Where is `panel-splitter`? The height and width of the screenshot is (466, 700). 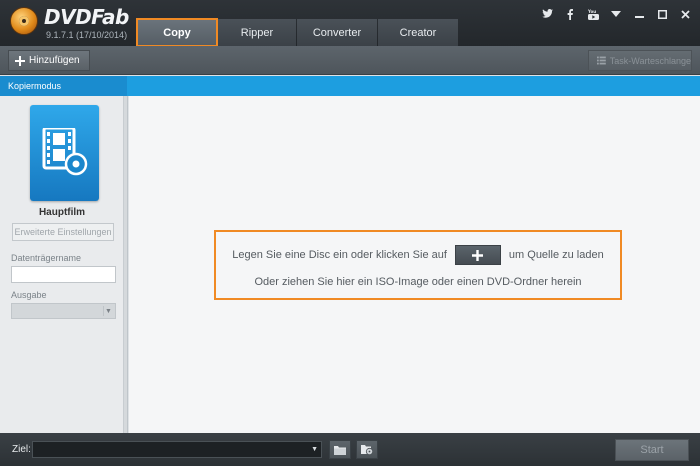 panel-splitter is located at coordinates (126, 264).